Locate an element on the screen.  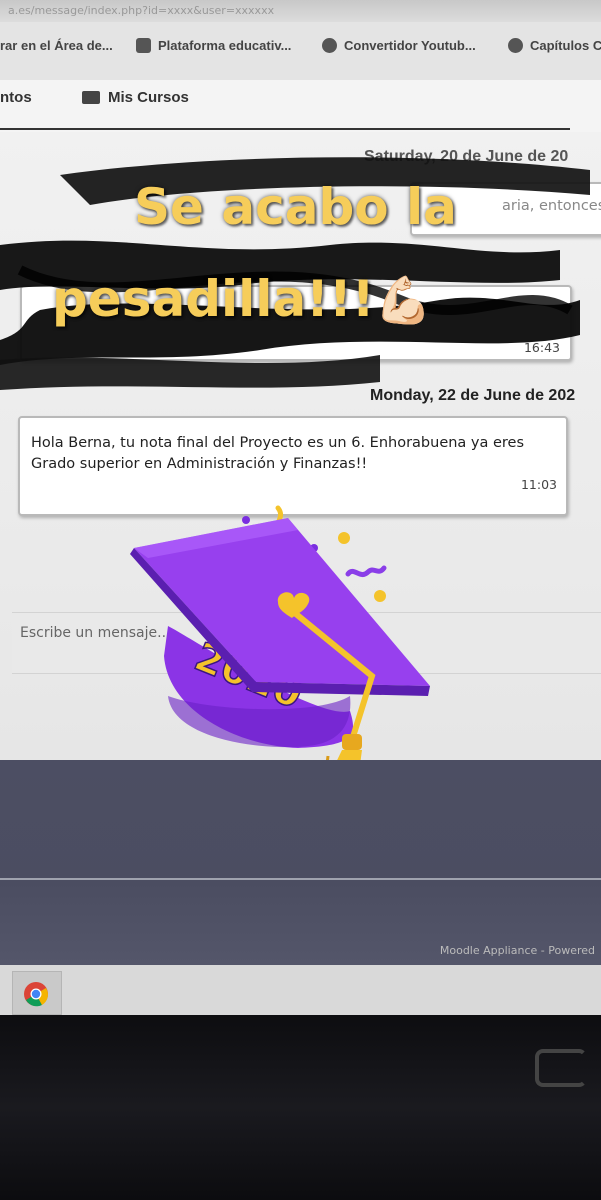
bookmark-capitulos: Capítulos C is located at coordinates (554, 45).